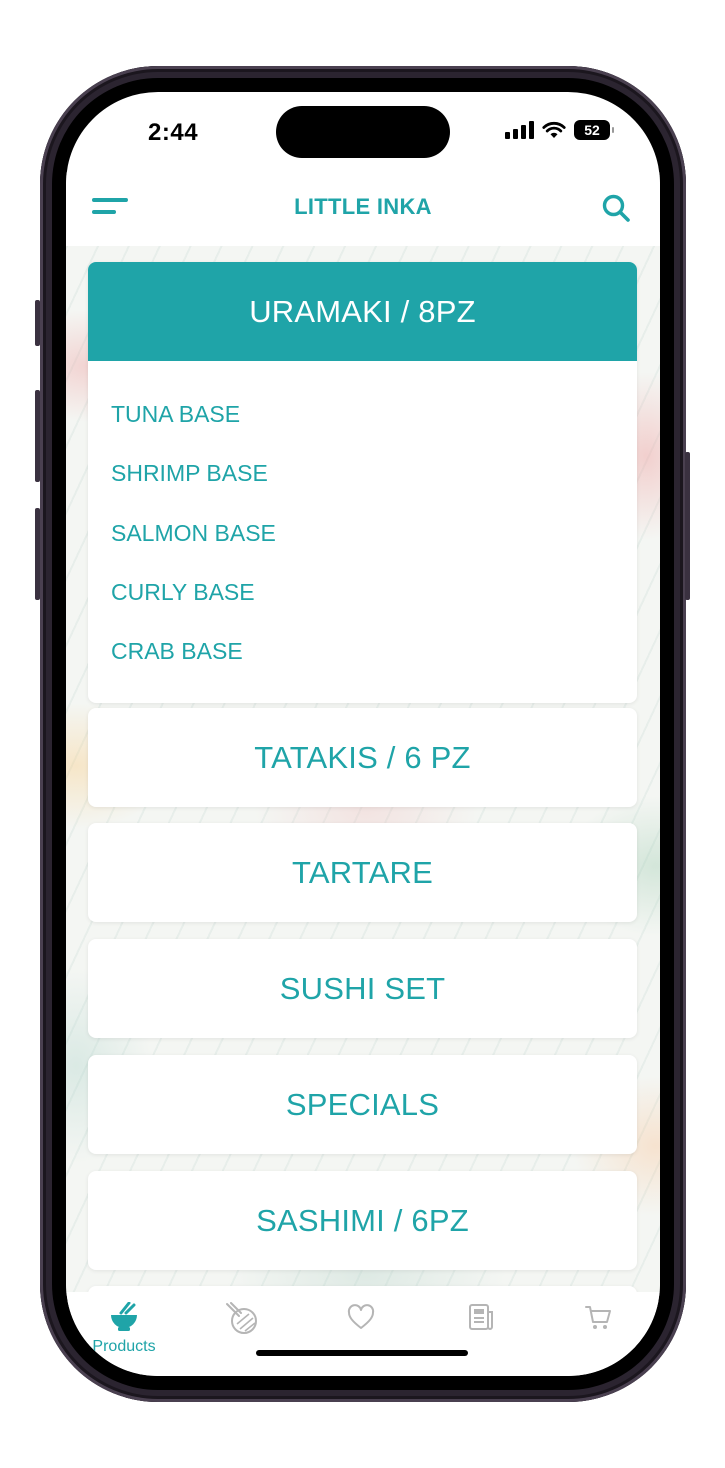 This screenshot has width=725, height=1468. I want to click on status-icons: 52, so click(559, 130).